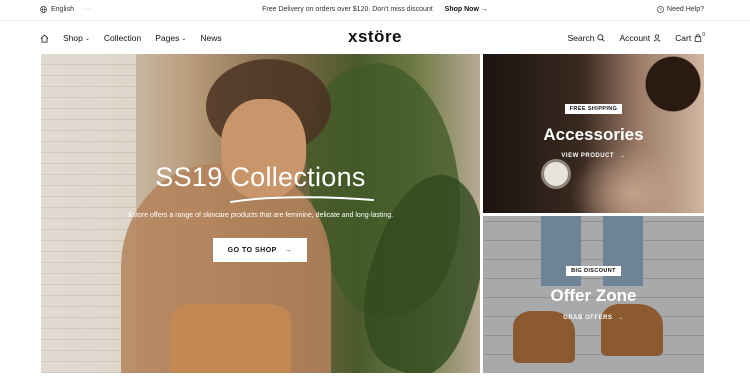 This screenshot has height=376, width=750. What do you see at coordinates (466, 9) in the screenshot?
I see `shop-now-link: Shop Now →` at bounding box center [466, 9].